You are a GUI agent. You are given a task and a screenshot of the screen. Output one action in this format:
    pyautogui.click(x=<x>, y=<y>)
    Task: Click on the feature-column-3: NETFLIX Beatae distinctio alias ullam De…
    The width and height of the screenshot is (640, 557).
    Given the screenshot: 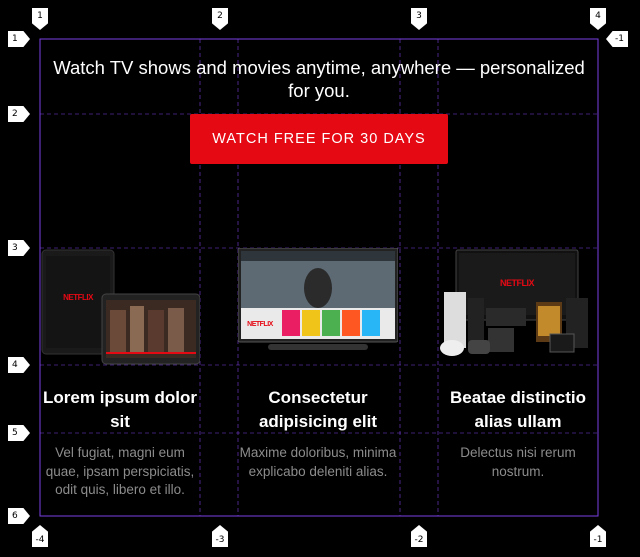 What is the action you would take?
    pyautogui.click(x=518, y=363)
    